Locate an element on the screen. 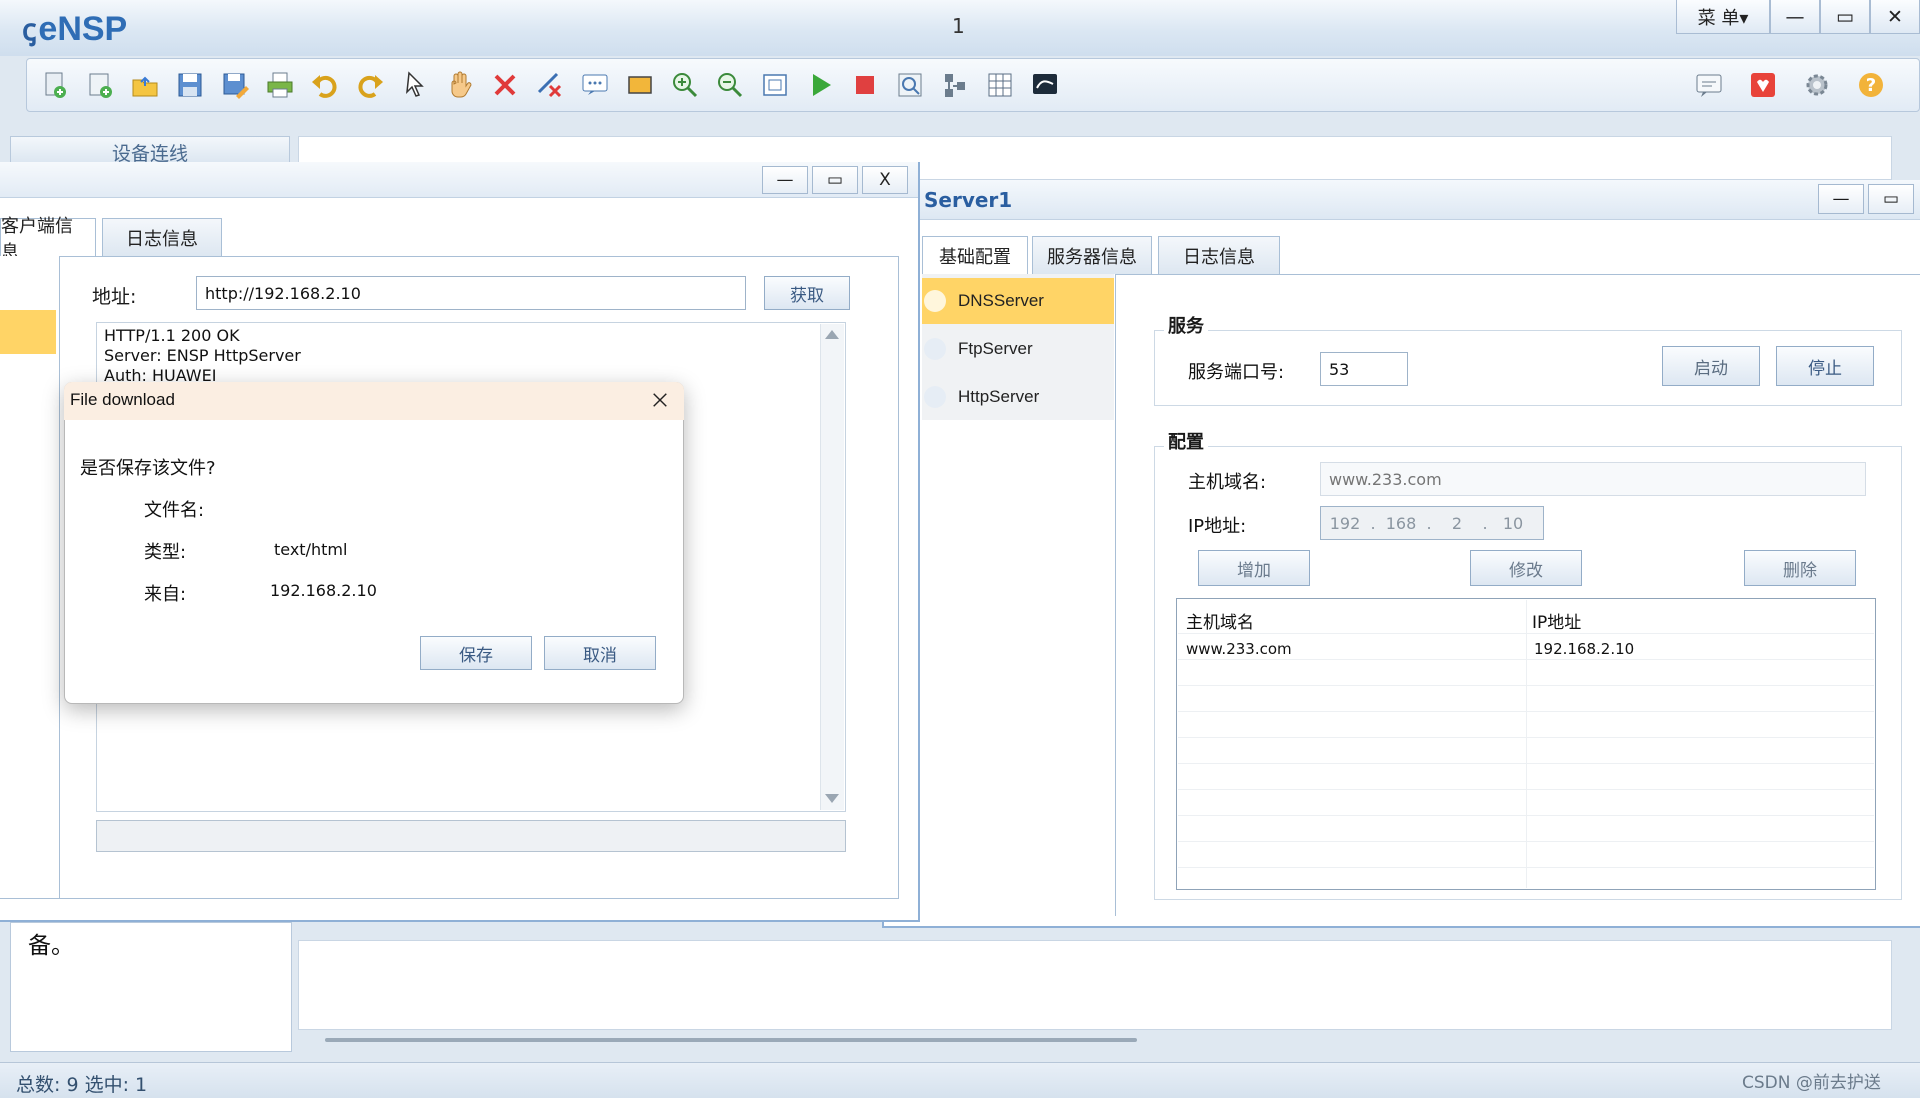  delete-record-button: 删除 is located at coordinates (1800, 568).